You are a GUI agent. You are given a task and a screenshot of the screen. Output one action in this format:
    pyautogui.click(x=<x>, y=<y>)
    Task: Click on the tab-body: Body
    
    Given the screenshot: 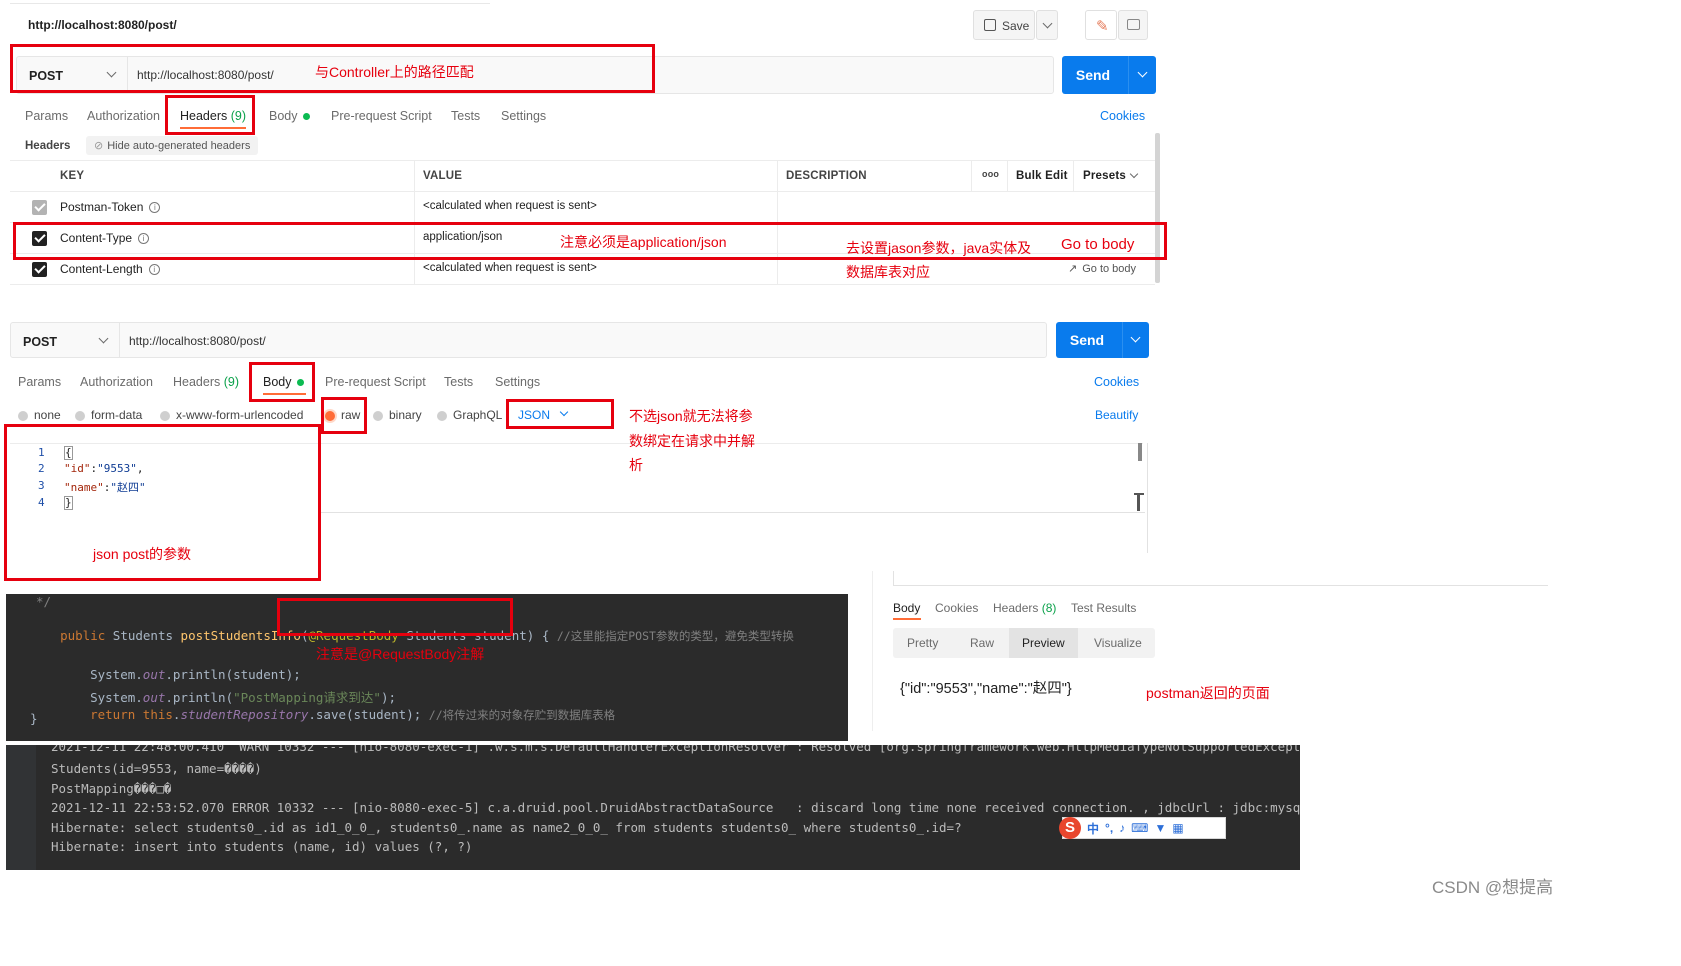 What is the action you would take?
    pyautogui.click(x=289, y=116)
    